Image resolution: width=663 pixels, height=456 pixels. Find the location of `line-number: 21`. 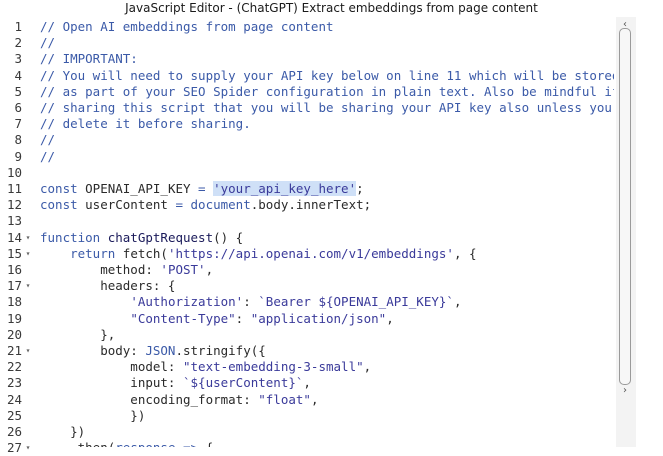

line-number: 21 is located at coordinates (14, 350).